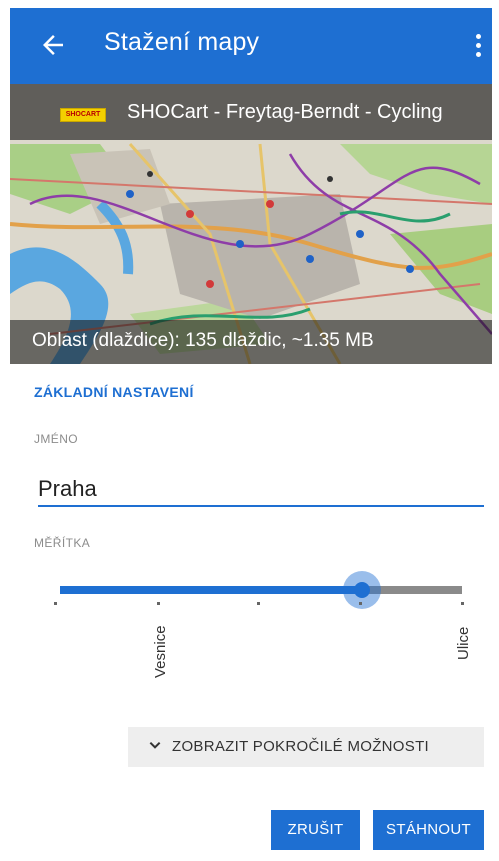  What do you see at coordinates (261, 506) in the screenshot?
I see `name-input-underline` at bounding box center [261, 506].